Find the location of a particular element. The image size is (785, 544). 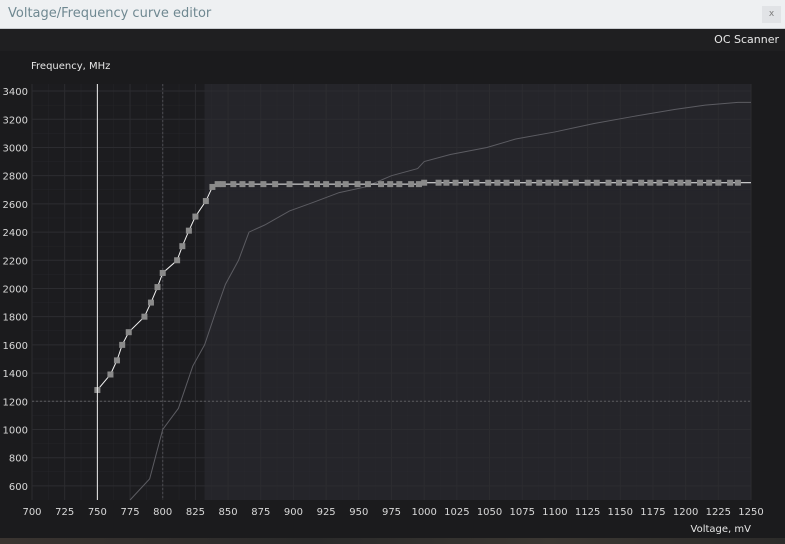

x-tick-label: 1075 is located at coordinates (522, 512).